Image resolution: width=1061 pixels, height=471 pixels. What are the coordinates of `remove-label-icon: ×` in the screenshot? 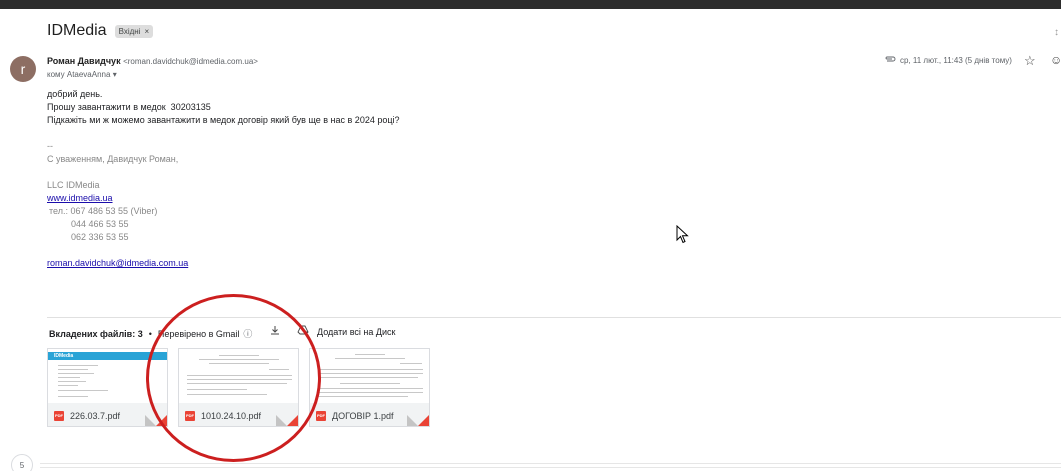 It's located at (146, 31).